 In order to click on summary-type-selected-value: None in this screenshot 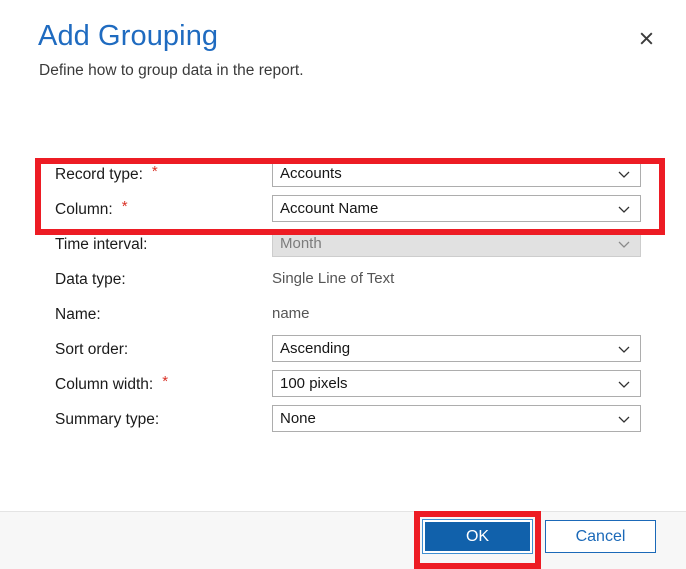, I will do `click(298, 418)`.